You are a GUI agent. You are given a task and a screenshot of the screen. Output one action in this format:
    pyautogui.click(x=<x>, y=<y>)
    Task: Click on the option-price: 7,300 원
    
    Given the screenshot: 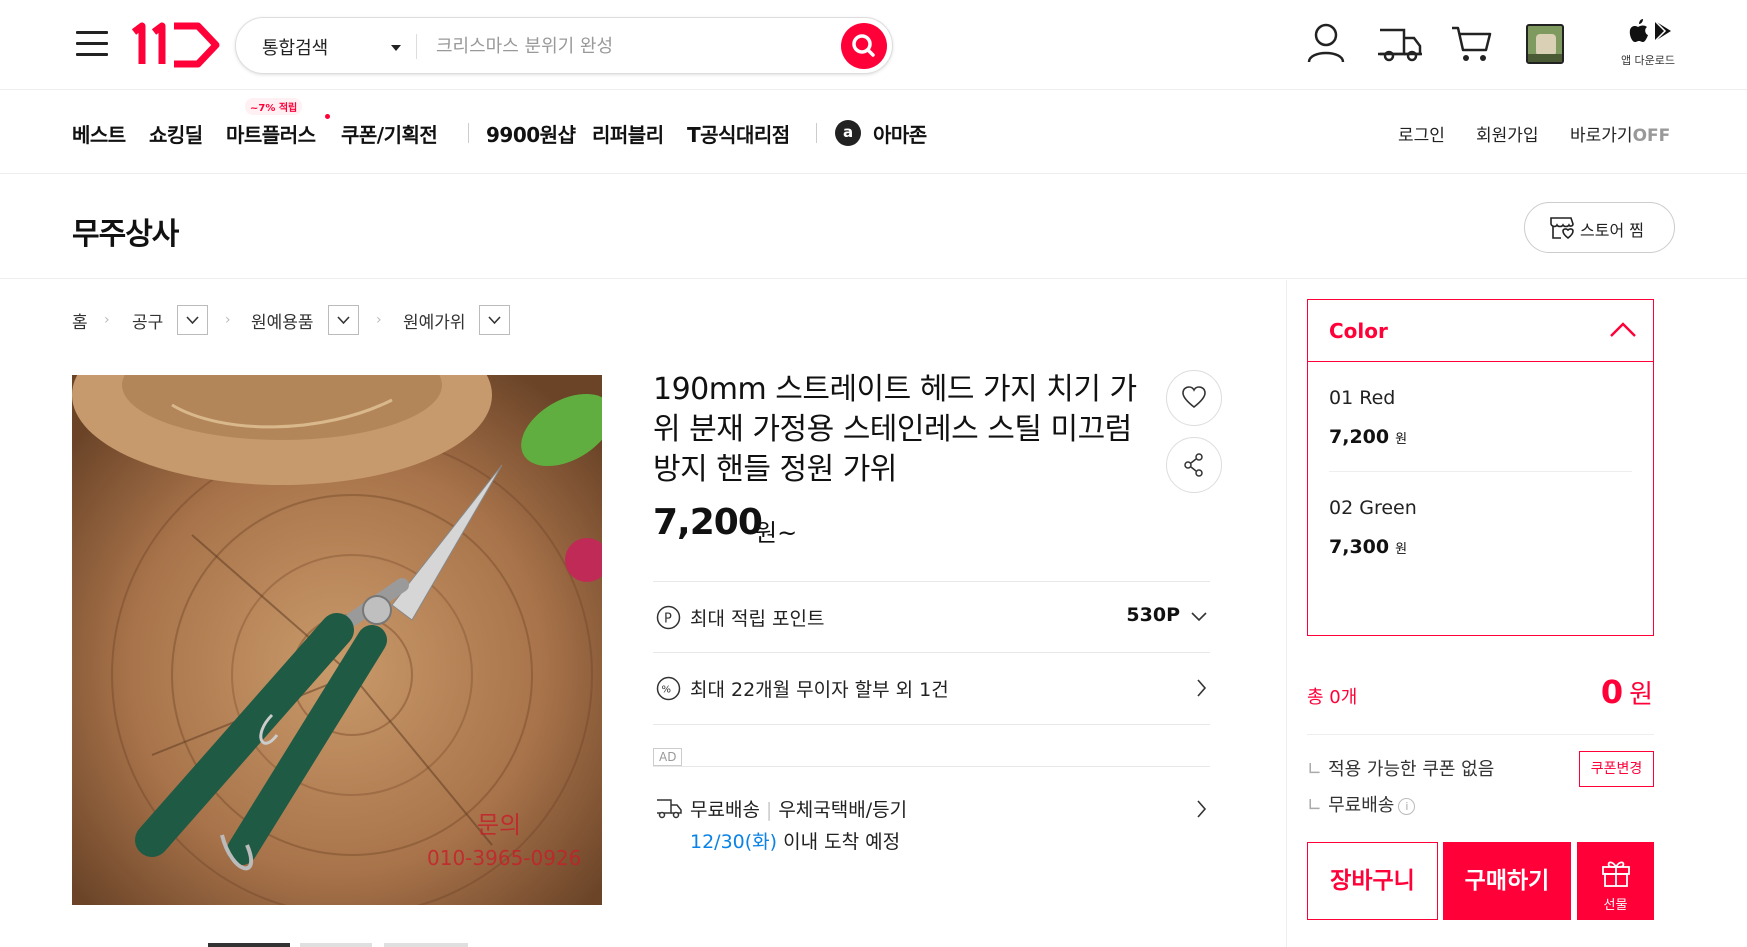 What is the action you would take?
    pyautogui.click(x=1368, y=547)
    